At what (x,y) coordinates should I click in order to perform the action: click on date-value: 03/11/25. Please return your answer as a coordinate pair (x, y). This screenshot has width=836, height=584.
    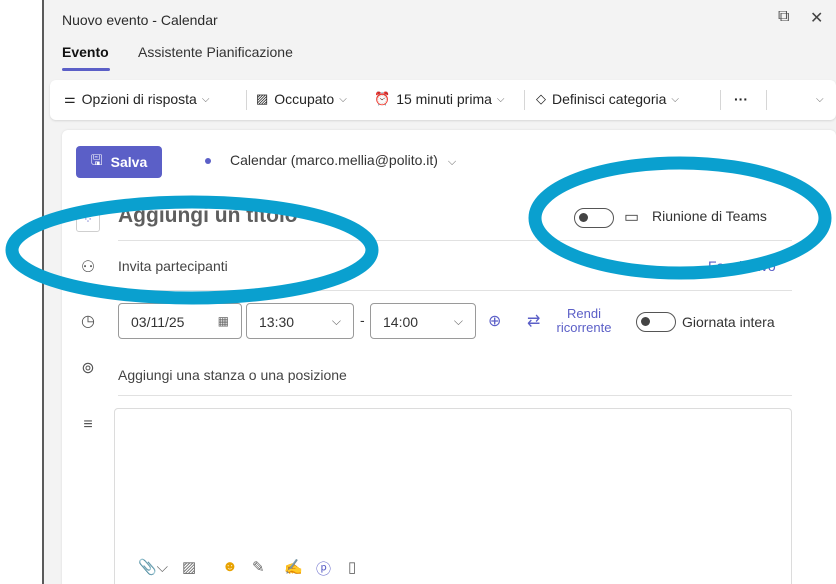
    Looking at the image, I should click on (158, 322).